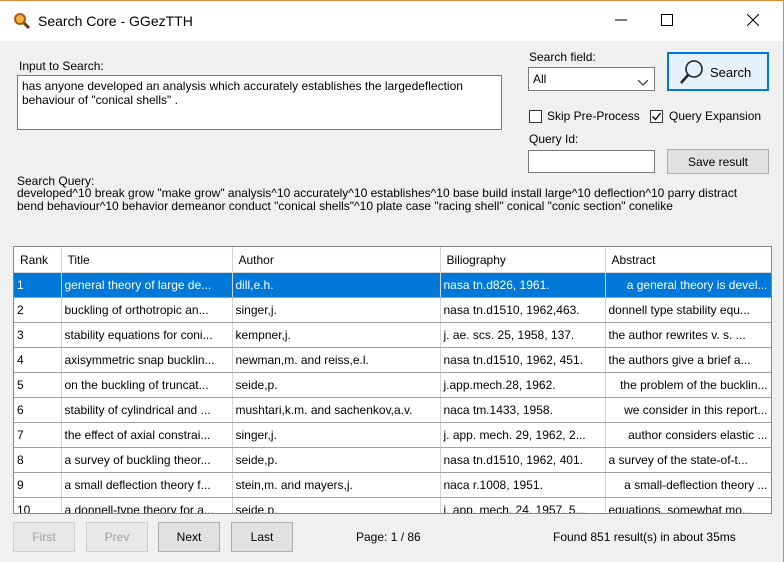 The image size is (784, 562). I want to click on cell-author: dill,e.h., so click(336, 285).